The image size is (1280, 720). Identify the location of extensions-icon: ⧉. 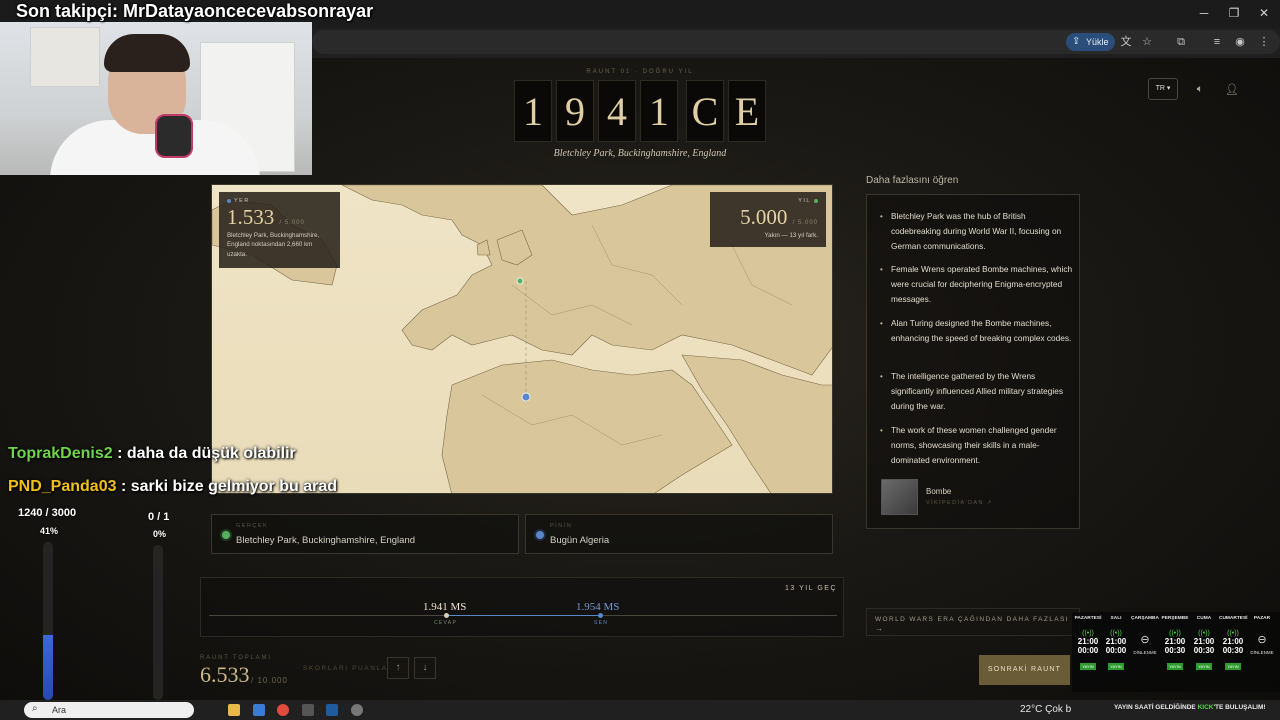
(1181, 42).